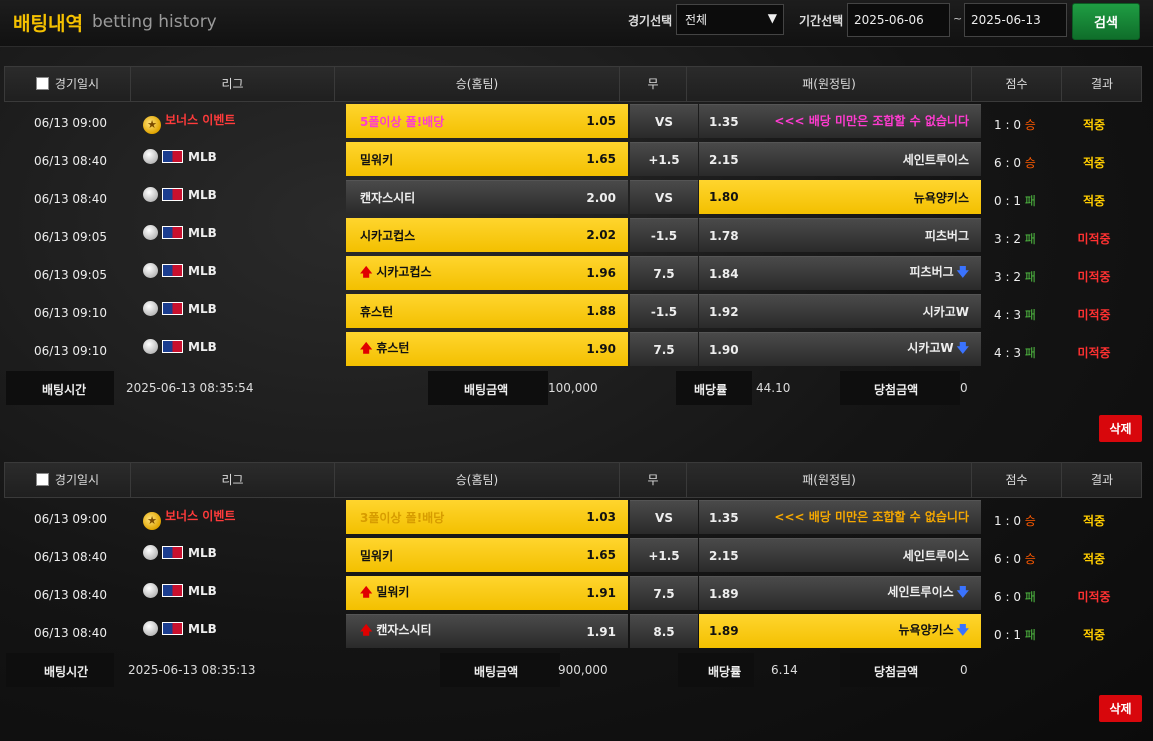 This screenshot has width=1153, height=741. Describe the element at coordinates (487, 197) in the screenshot. I see `home-odds-box: 캔자스시티 2.00` at that location.